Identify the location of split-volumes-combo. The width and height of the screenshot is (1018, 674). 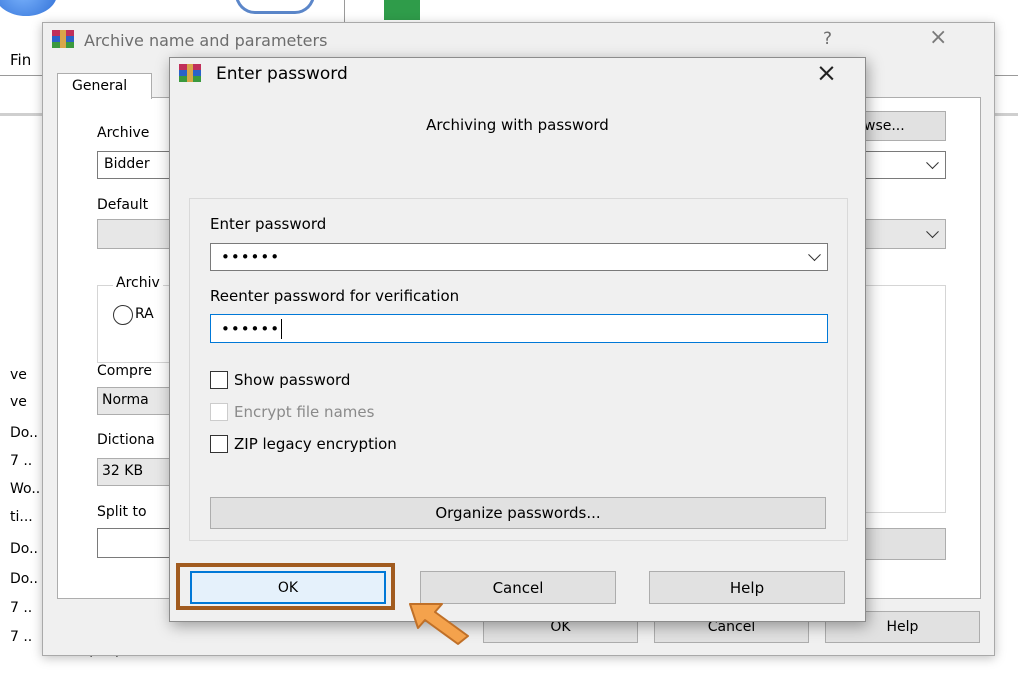
(137, 543).